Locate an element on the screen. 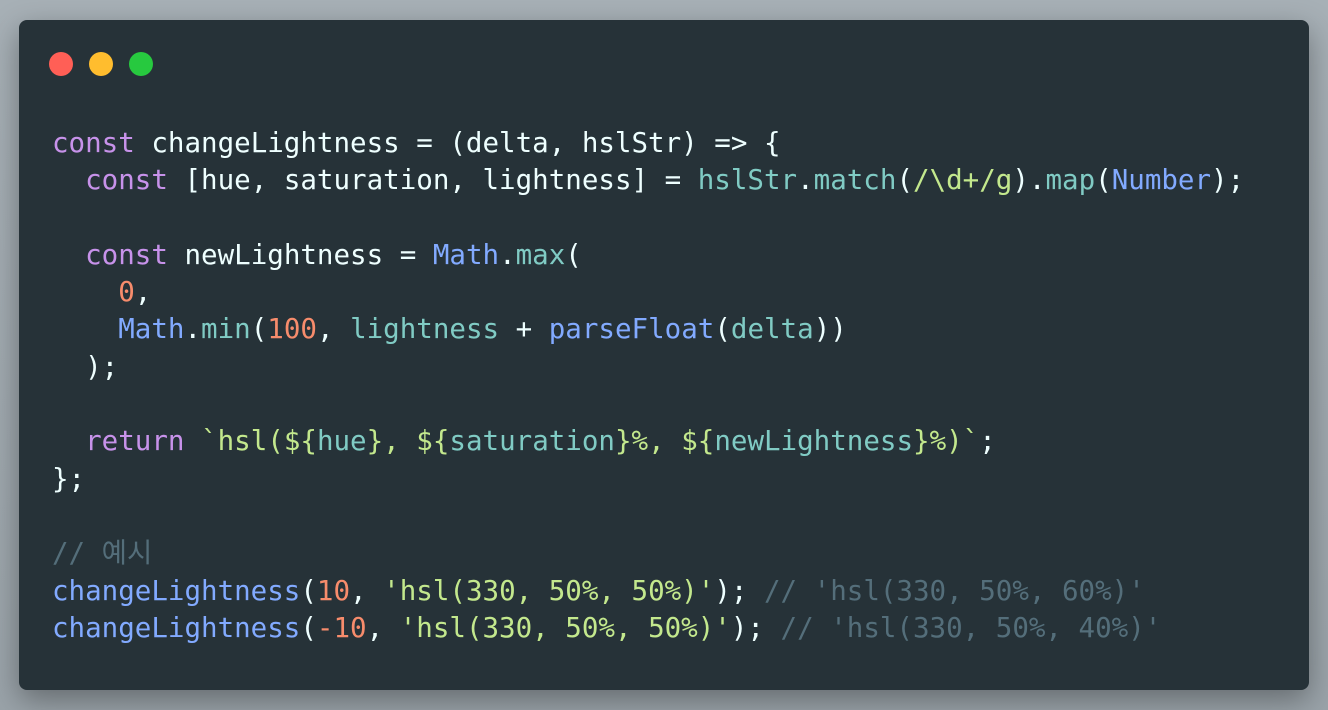 The image size is (1328, 710). code-token-plain: + is located at coordinates (524, 329).